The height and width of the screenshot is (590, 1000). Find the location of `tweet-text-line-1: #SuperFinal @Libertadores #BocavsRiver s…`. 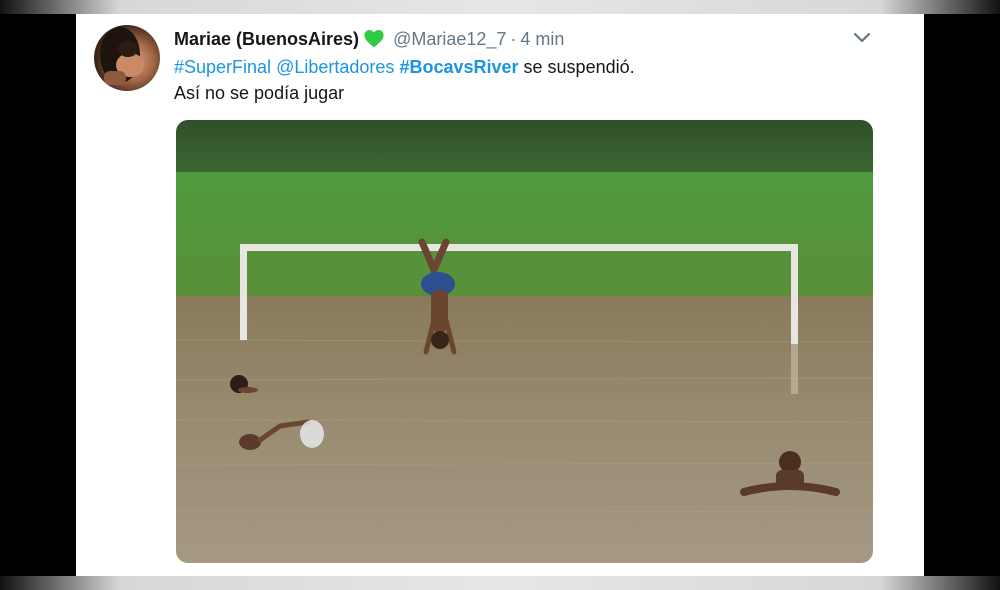

tweet-text-line-1: #SuperFinal @Libertadores #BocavsRiver s… is located at coordinates (524, 67).